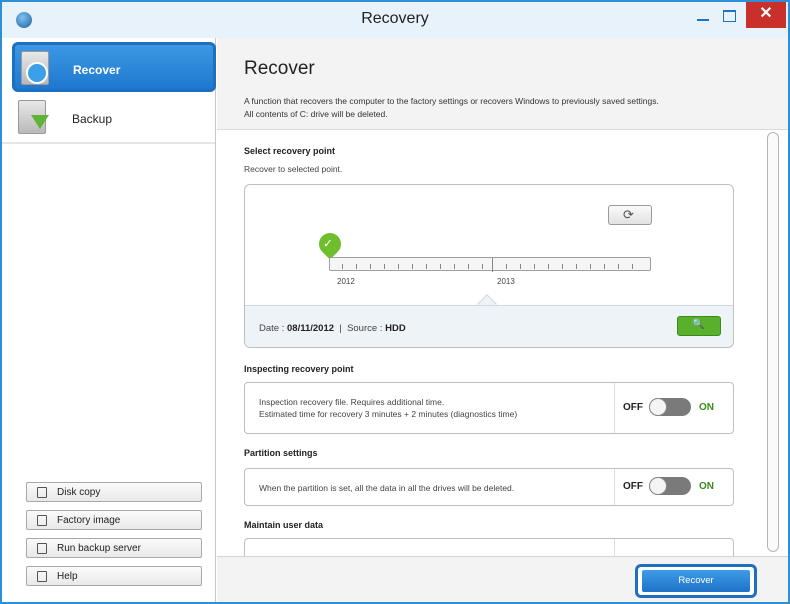  Describe the element at coordinates (395, 328) in the screenshot. I see `source-value: HDD` at that location.